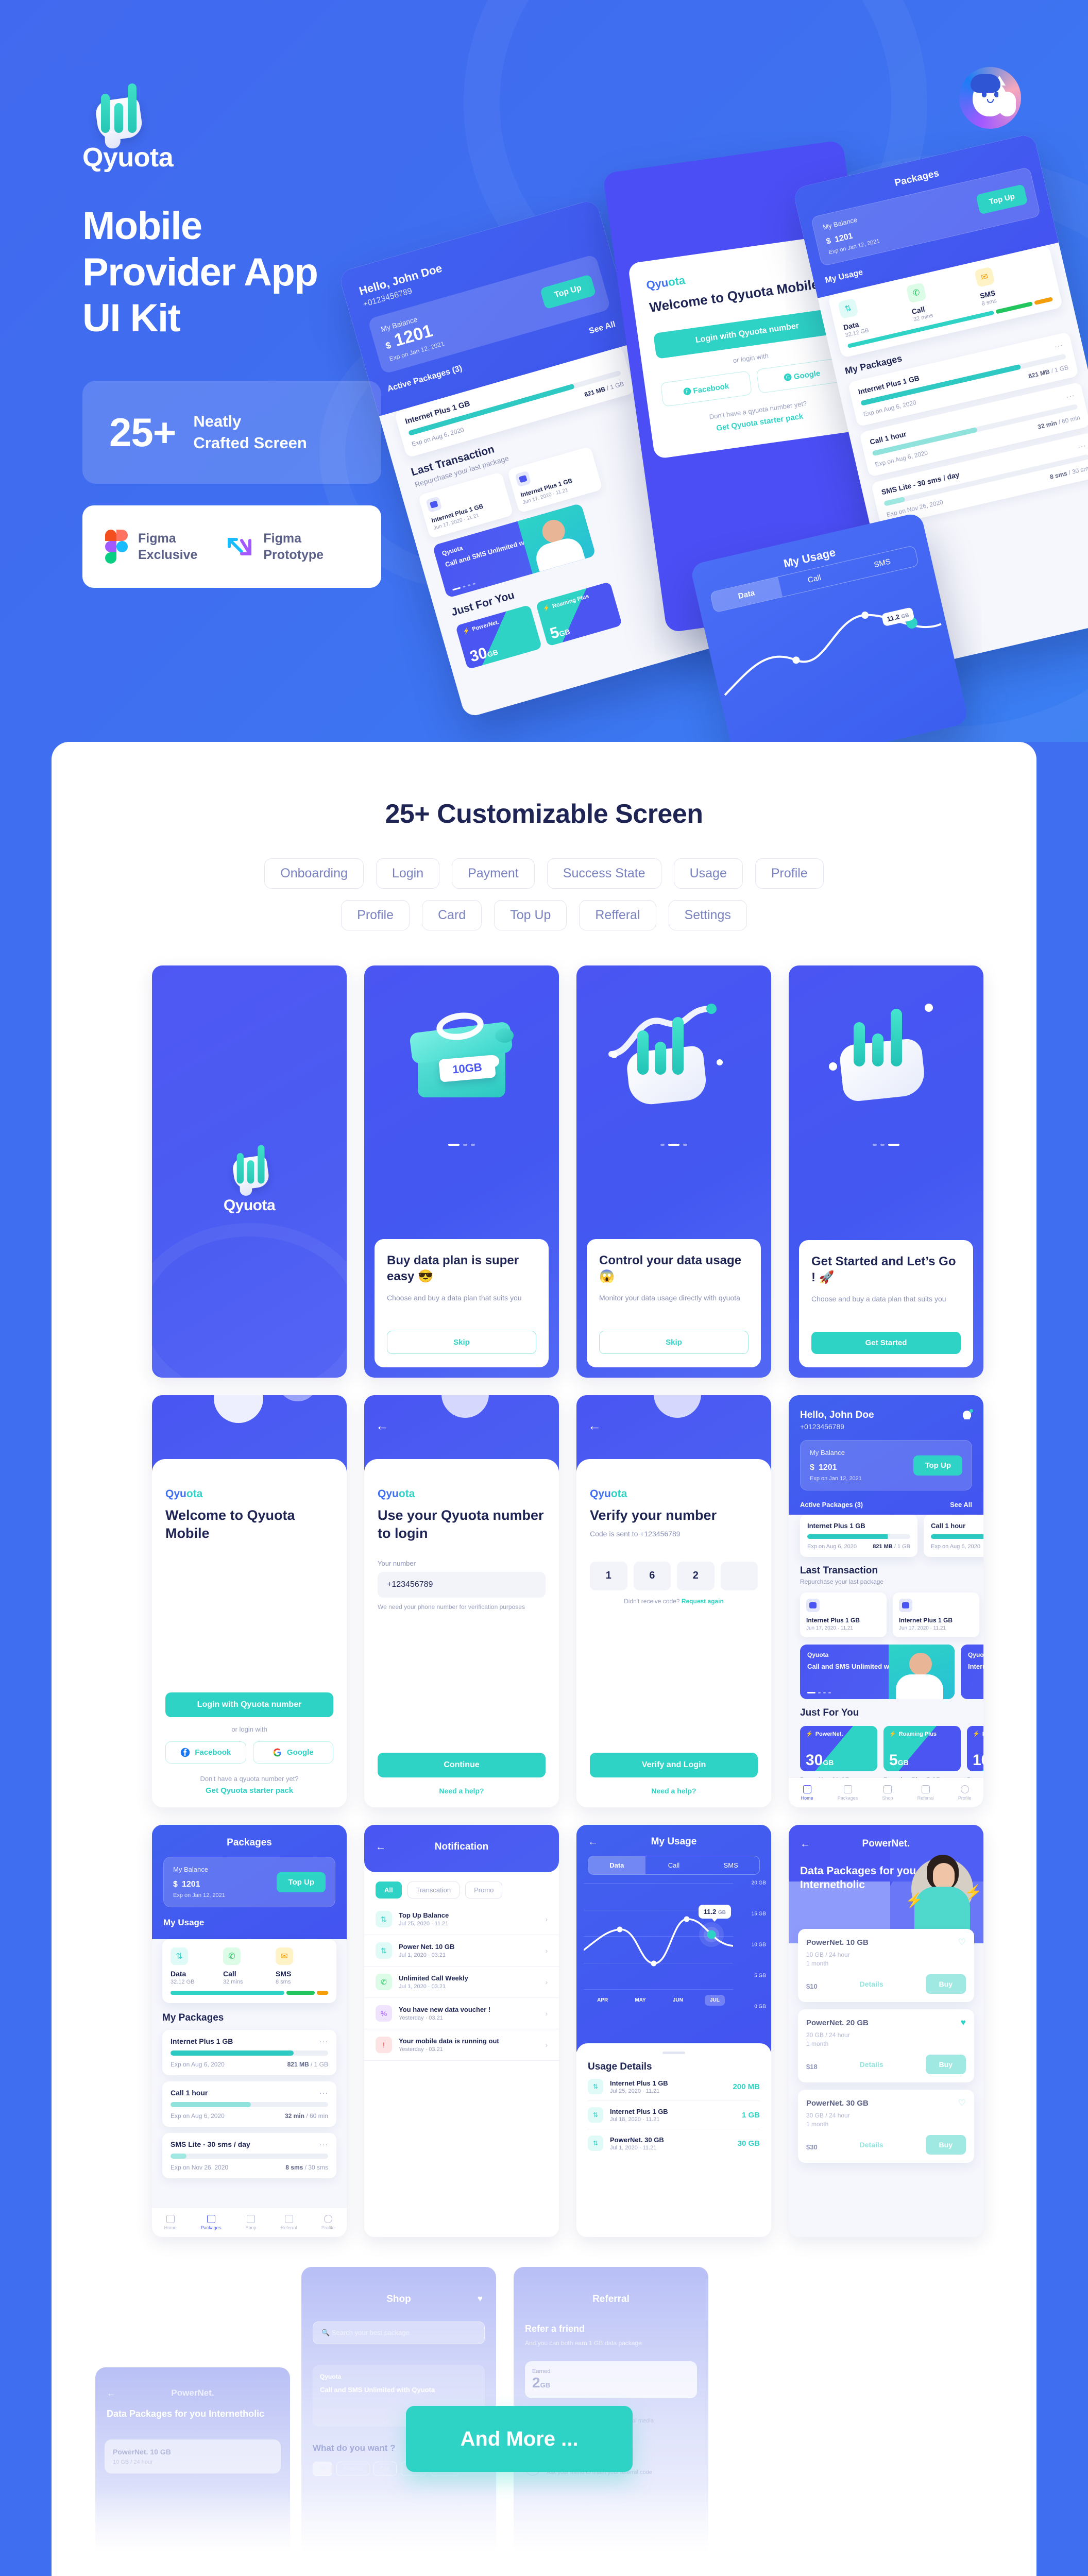 The width and height of the screenshot is (1088, 2576). Describe the element at coordinates (484, 1890) in the screenshot. I see `chip-promo: Promo` at that location.